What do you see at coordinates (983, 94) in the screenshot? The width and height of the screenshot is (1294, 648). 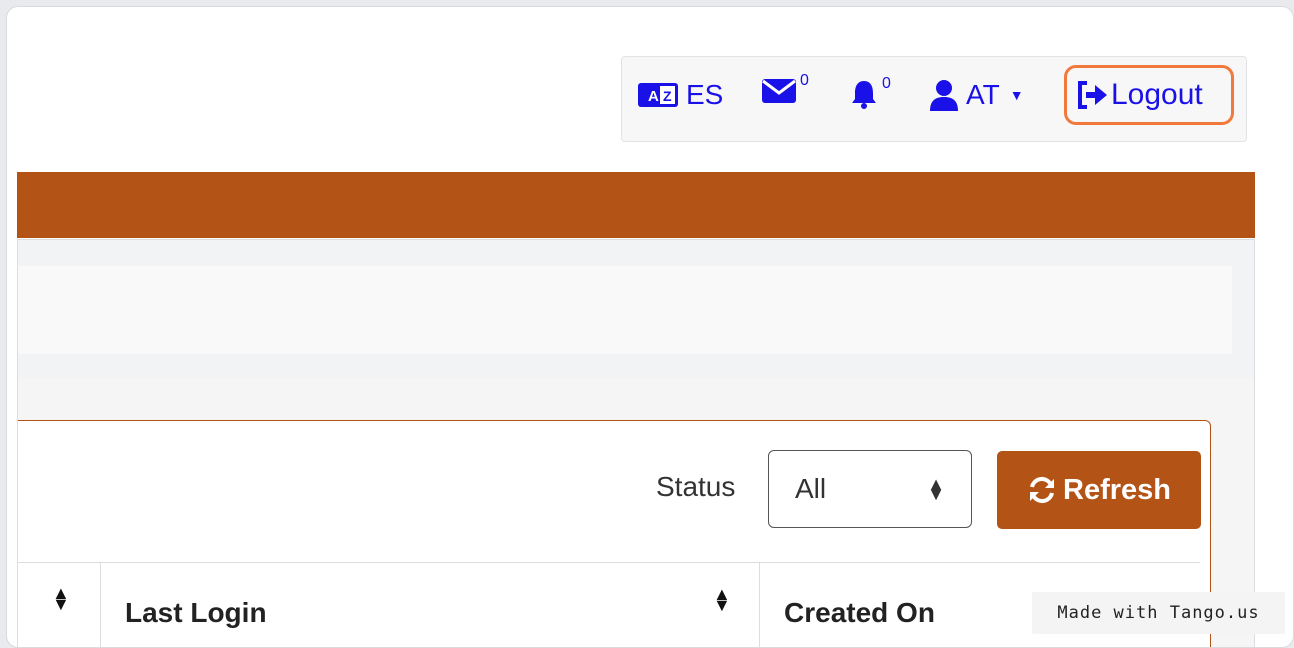 I see `user-initials: AT` at bounding box center [983, 94].